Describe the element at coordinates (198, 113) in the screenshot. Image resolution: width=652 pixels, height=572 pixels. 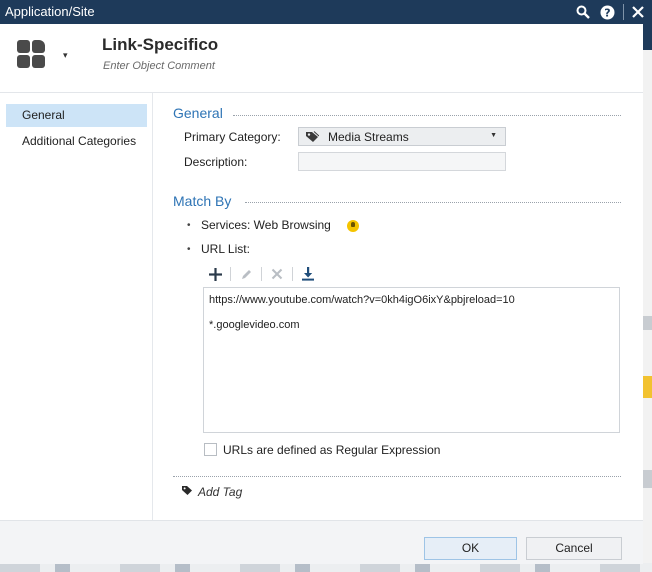
I see `general-section-title: General` at that location.